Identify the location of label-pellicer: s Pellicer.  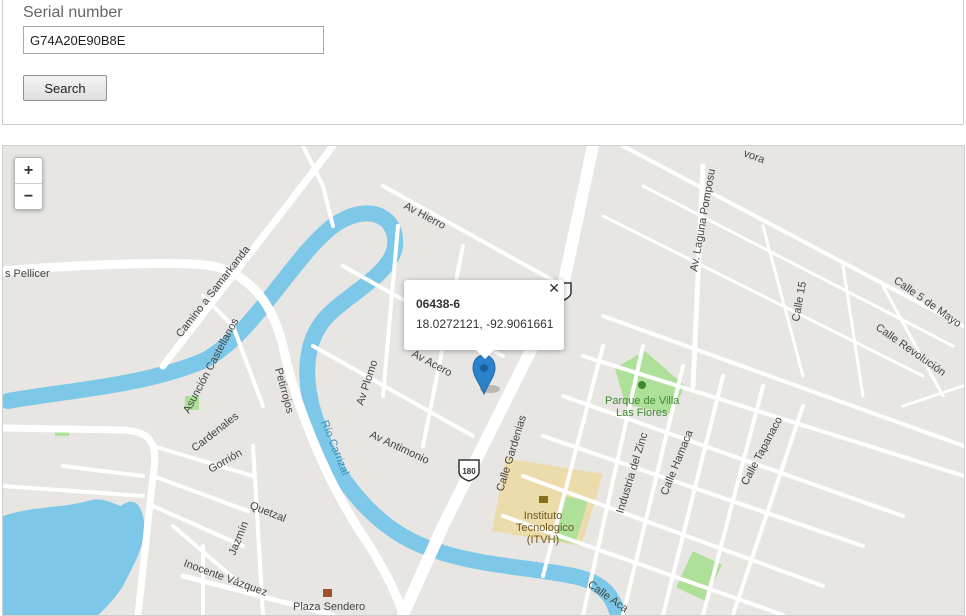
(27, 274).